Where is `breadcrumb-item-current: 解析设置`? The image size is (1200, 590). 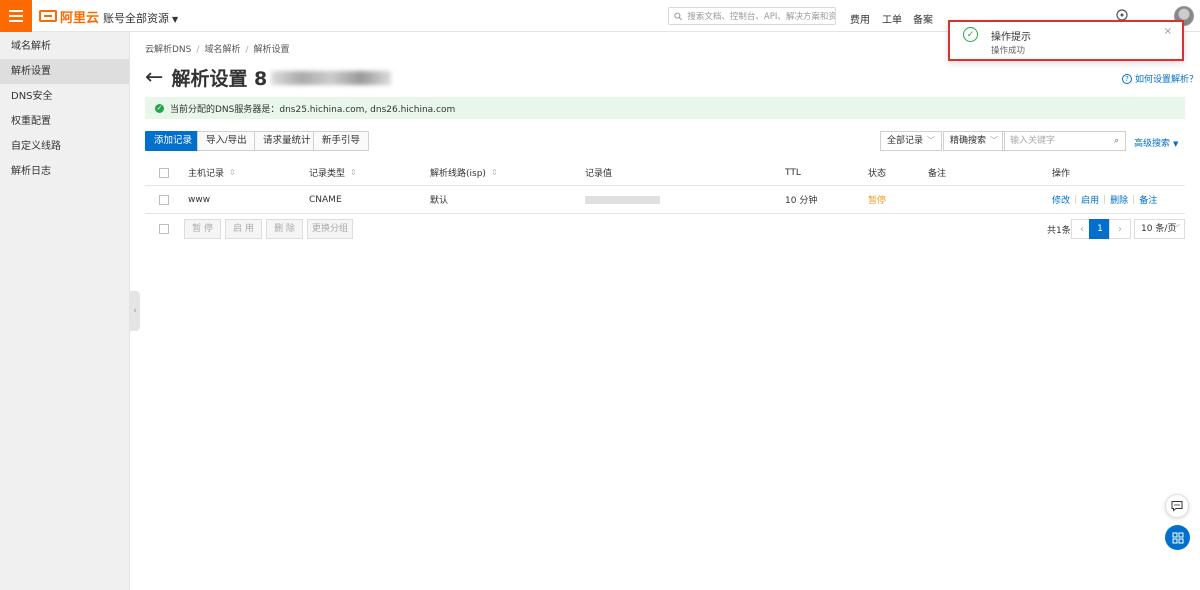
breadcrumb-item-current: 解析设置 is located at coordinates (271, 50).